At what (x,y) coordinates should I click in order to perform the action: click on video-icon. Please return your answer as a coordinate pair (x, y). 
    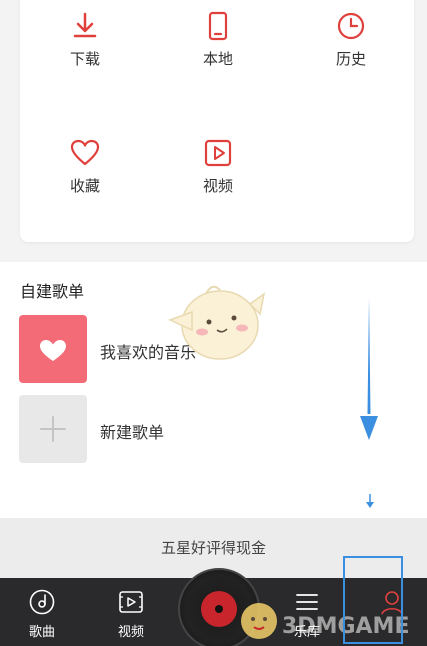
    Looking at the image, I should click on (131, 602).